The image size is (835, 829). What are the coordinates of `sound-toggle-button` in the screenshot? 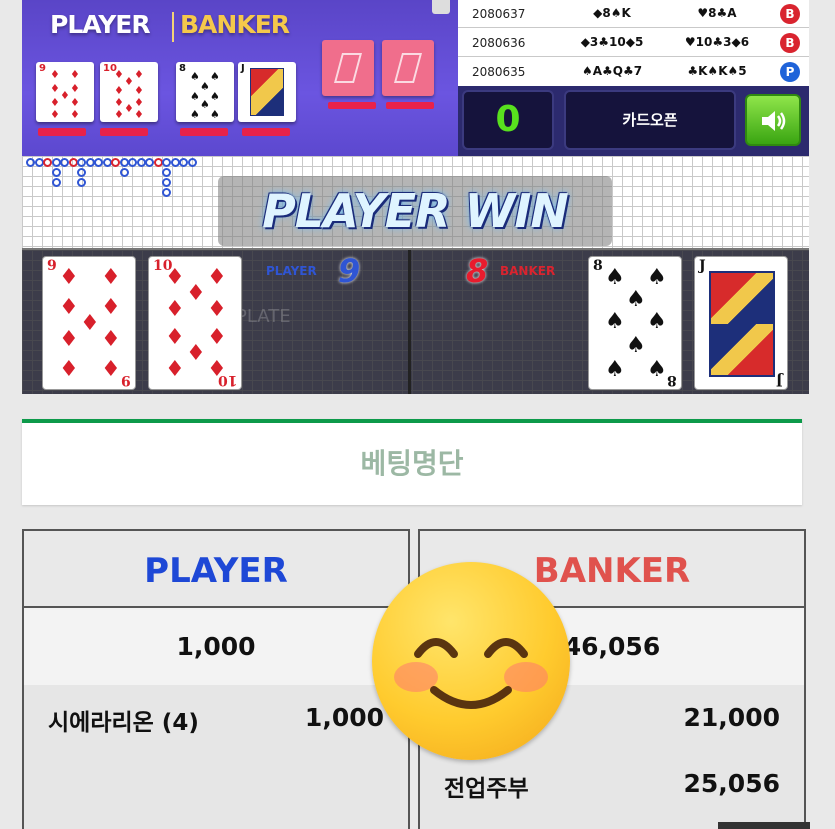 It's located at (773, 120).